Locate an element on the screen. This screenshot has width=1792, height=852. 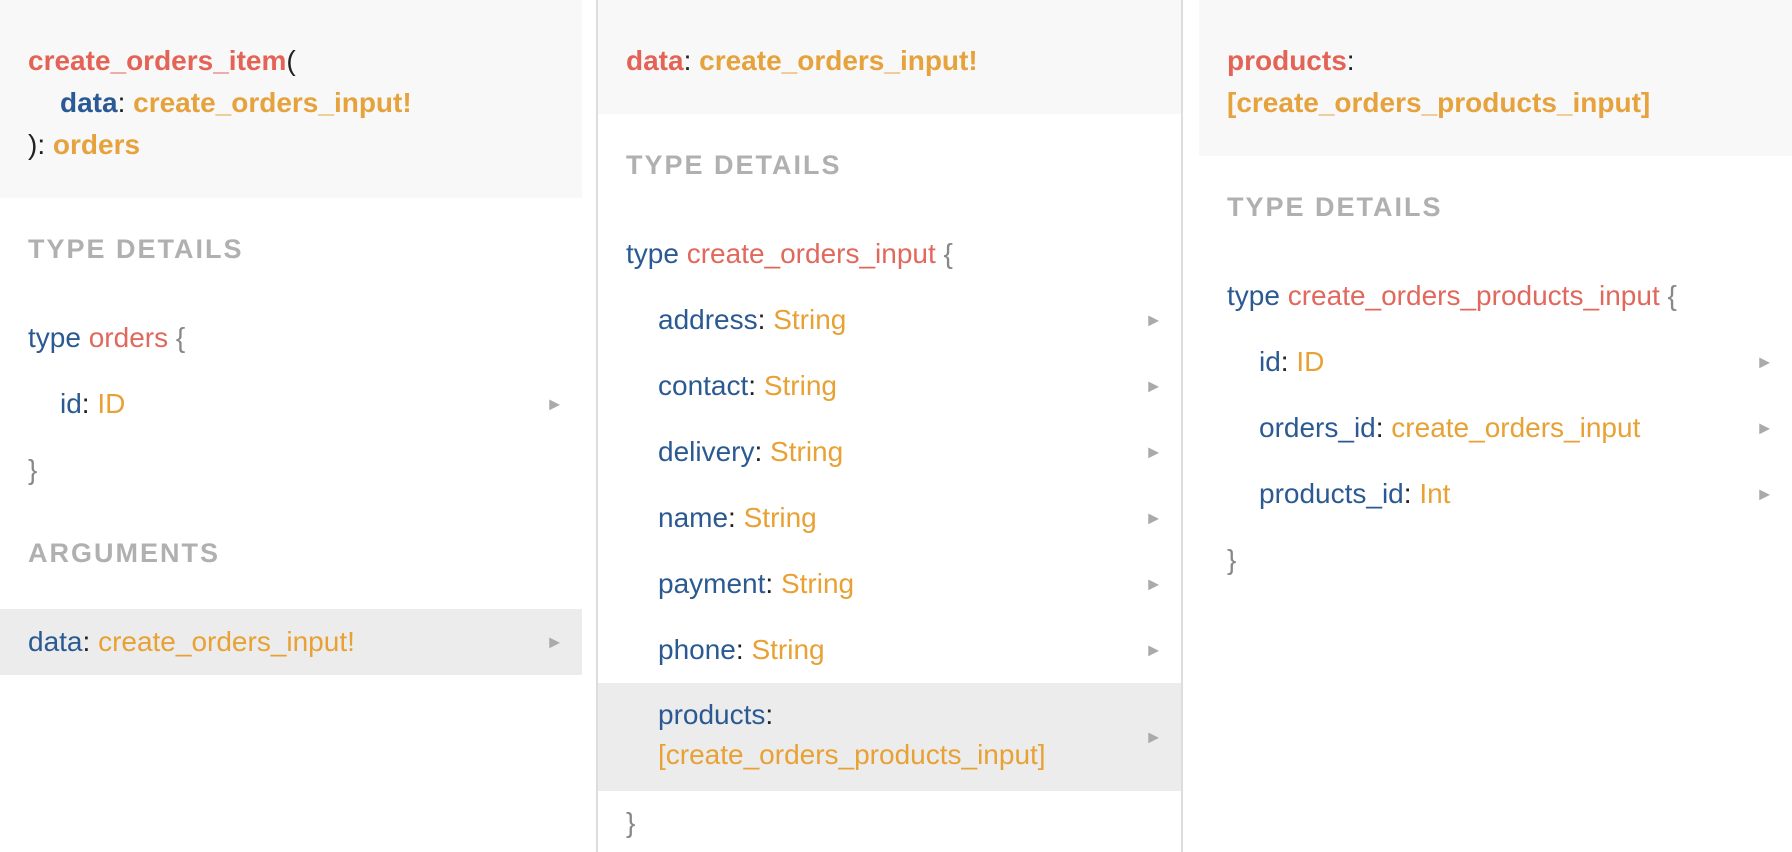
arguments-title: ARGUMENTS is located at coordinates (124, 553).